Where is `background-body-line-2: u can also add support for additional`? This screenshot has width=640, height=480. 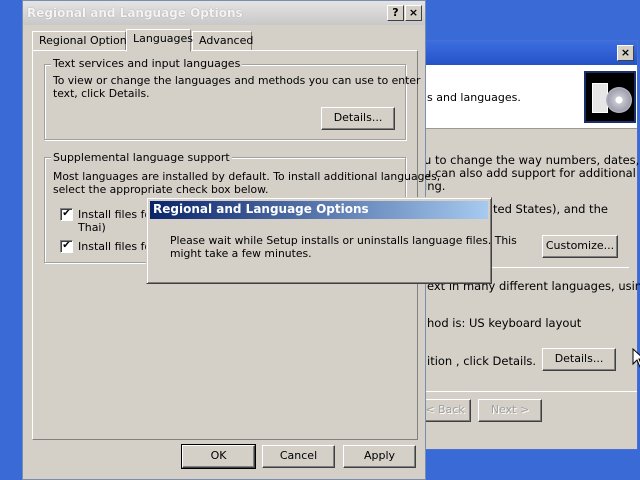 background-body-line-2: u can also add support for additional is located at coordinates (530, 173).